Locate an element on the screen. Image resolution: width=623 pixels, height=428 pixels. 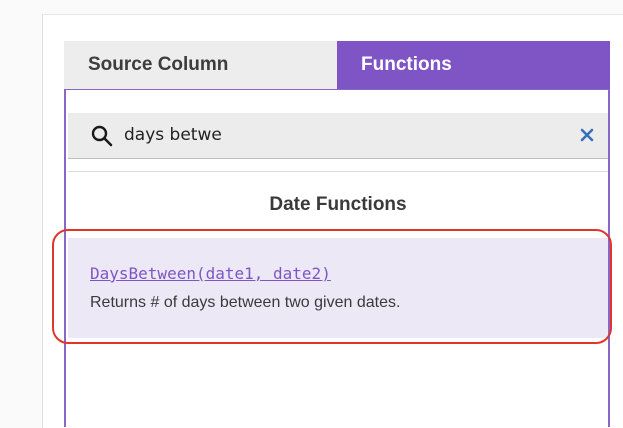
close-icon is located at coordinates (587, 135).